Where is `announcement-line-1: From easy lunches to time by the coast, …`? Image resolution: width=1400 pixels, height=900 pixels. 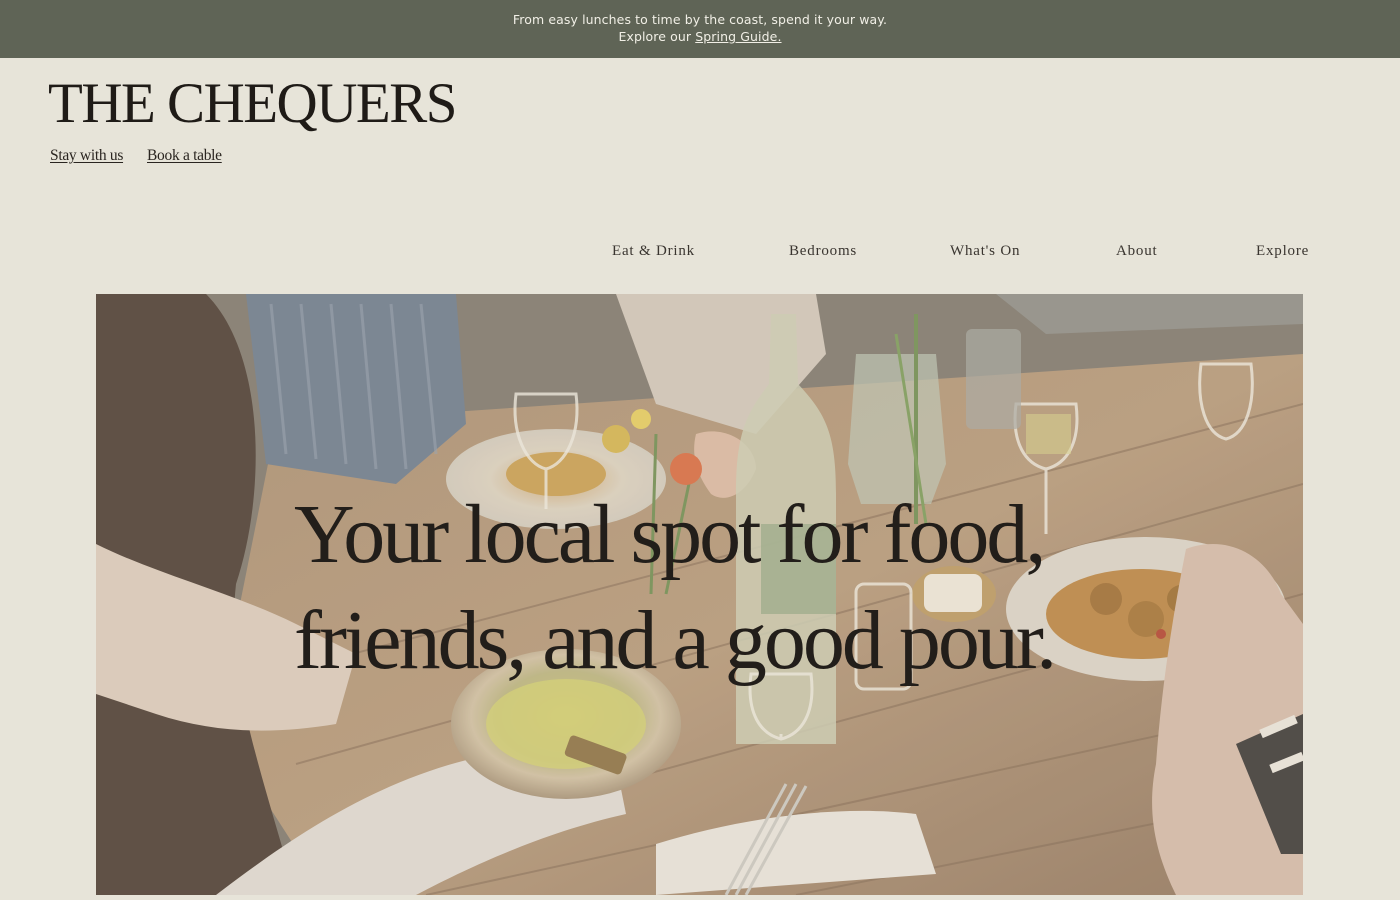
announcement-line-1: From easy lunches to time by the coast, … is located at coordinates (700, 19).